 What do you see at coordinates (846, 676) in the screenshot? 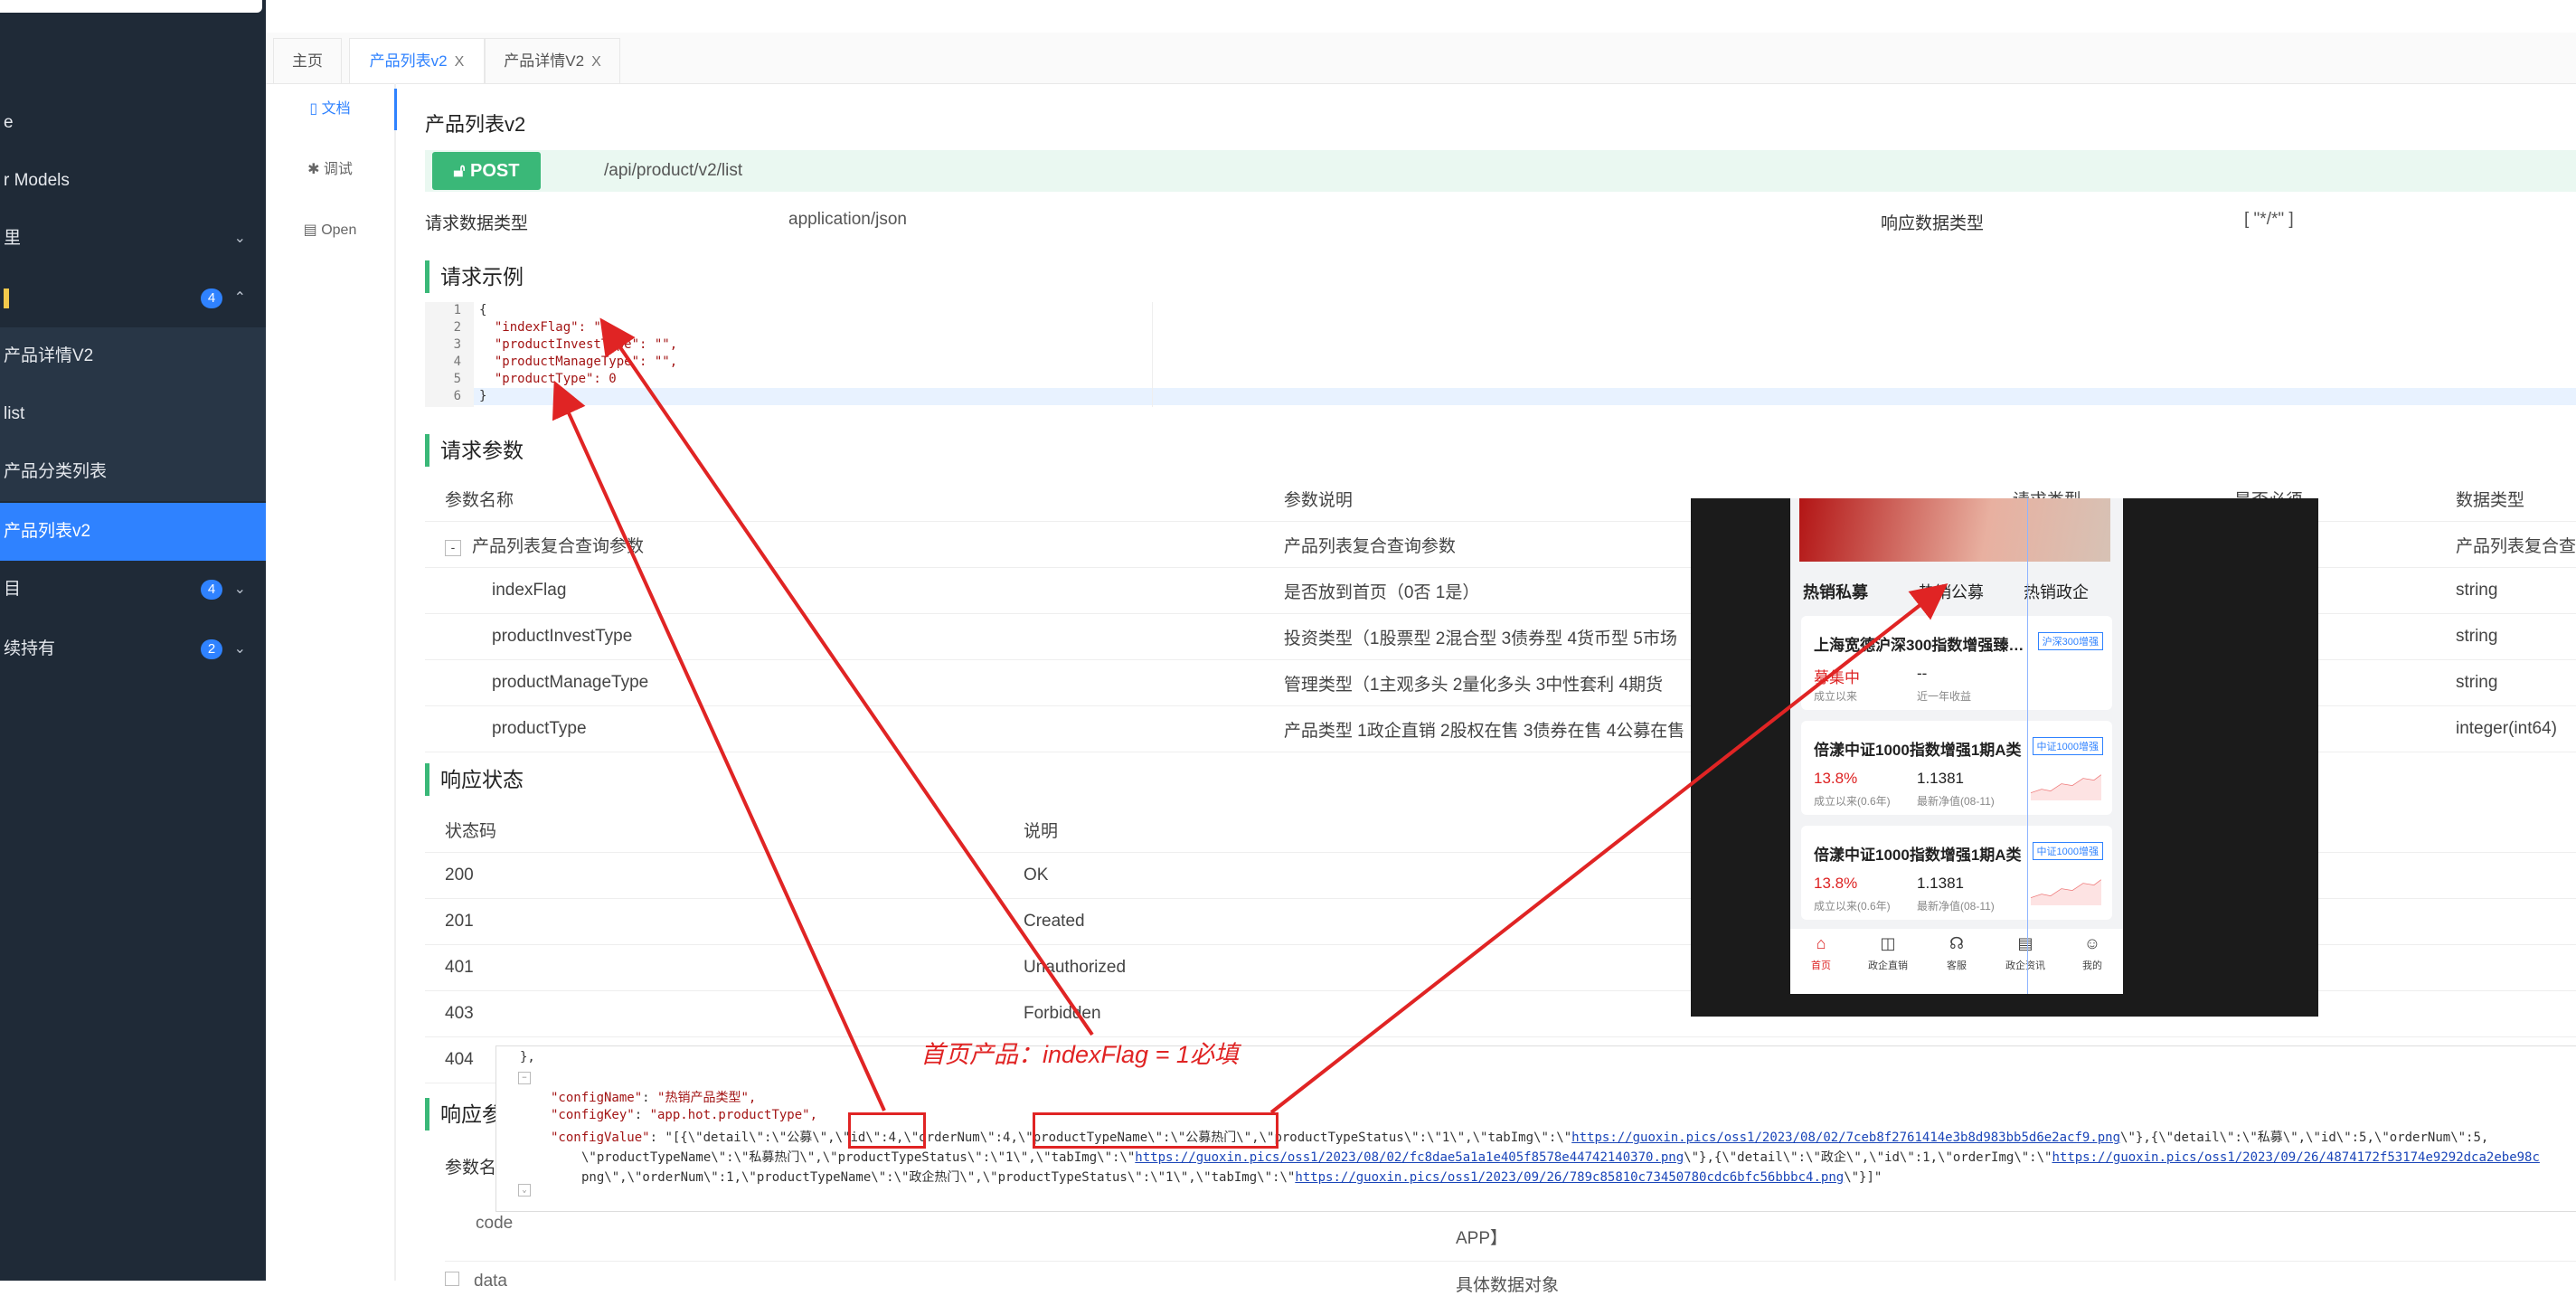
I see `arrow-annotation-to-indexFlag` at bounding box center [846, 676].